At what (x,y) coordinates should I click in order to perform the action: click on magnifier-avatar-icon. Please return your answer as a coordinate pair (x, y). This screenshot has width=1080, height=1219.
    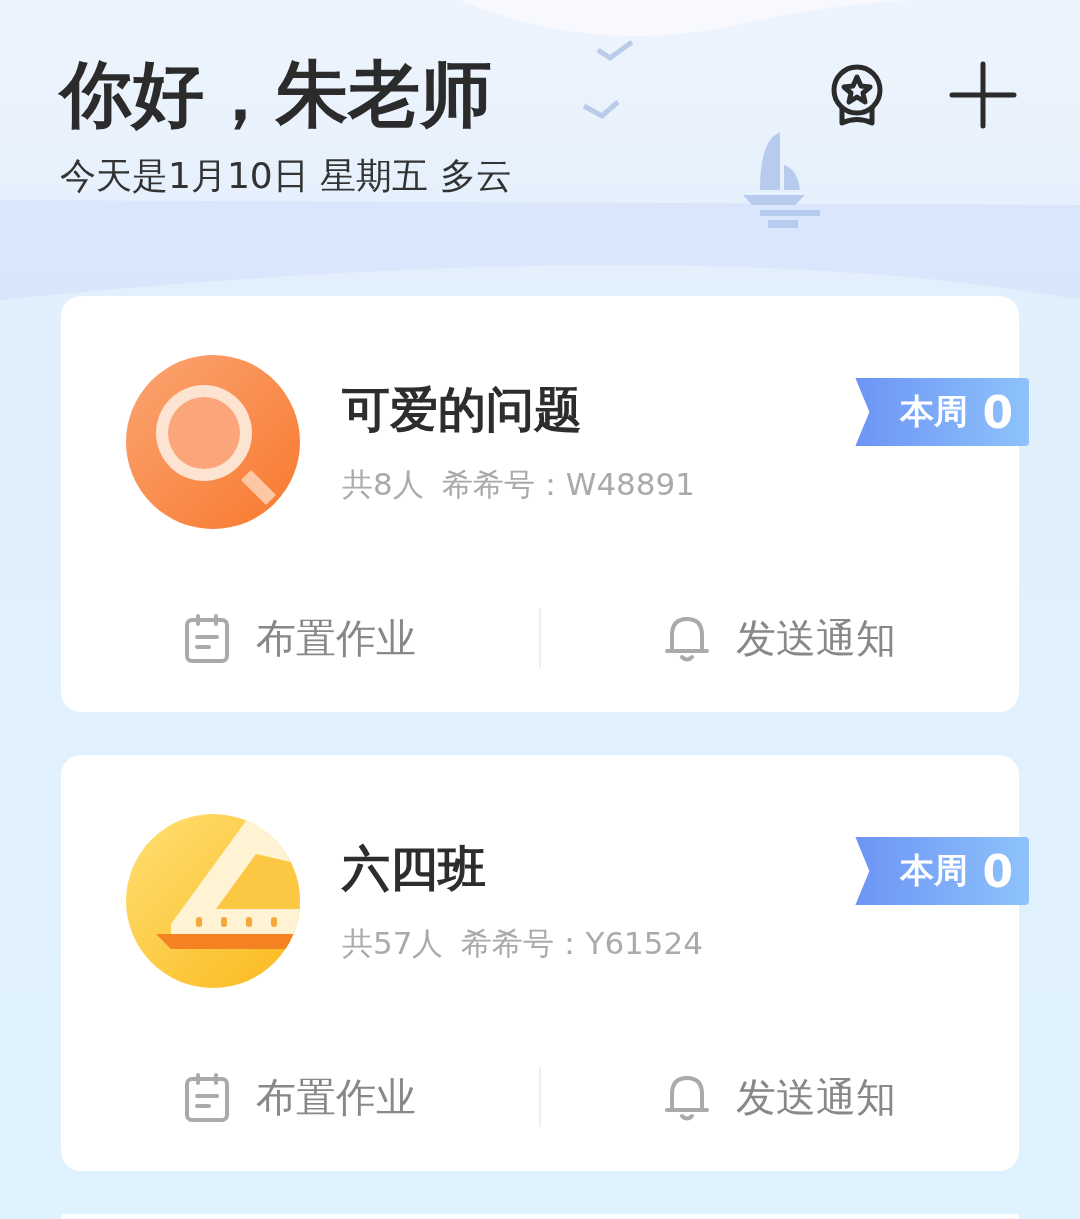
    Looking at the image, I should click on (213, 442).